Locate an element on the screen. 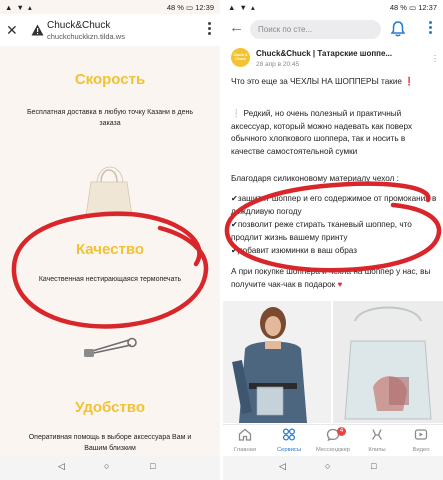  section-heading-comfort: Удобство is located at coordinates (109, 407).